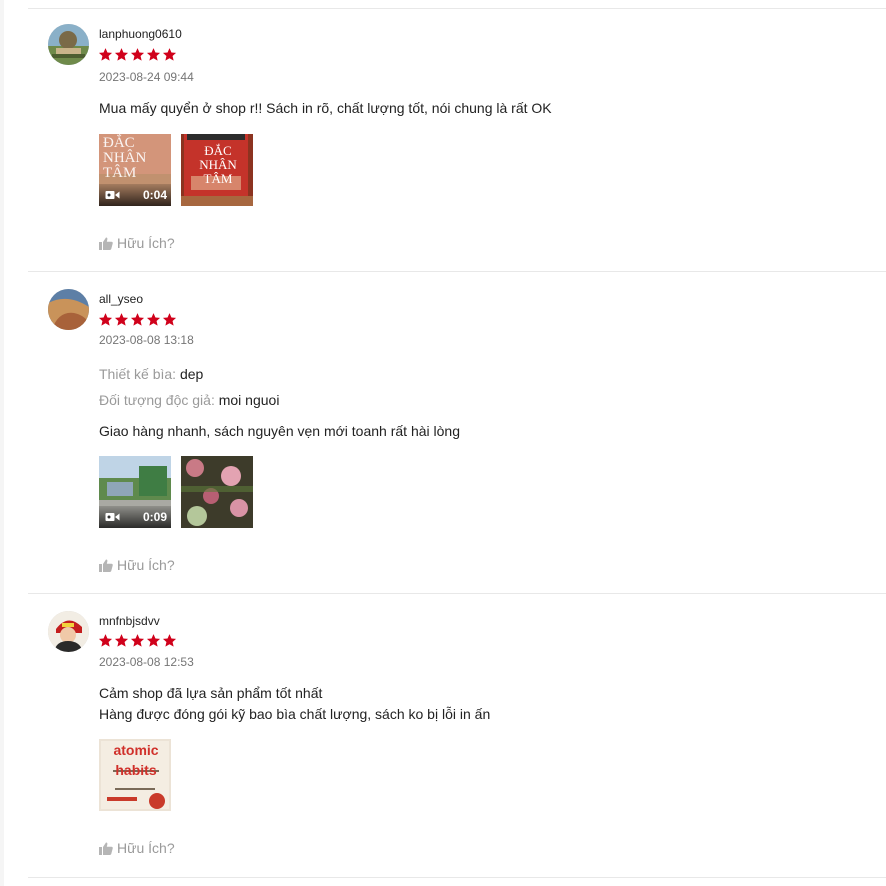  I want to click on review-video-thumbnail: 0:09, so click(135, 492).